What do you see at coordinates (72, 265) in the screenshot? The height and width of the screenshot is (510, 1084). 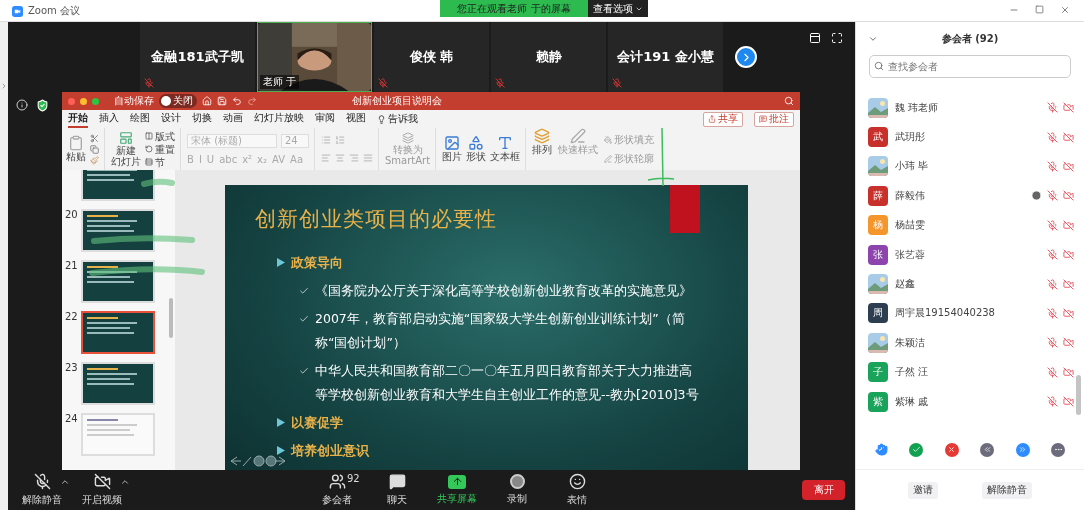 I see `slide-number: 21` at bounding box center [72, 265].